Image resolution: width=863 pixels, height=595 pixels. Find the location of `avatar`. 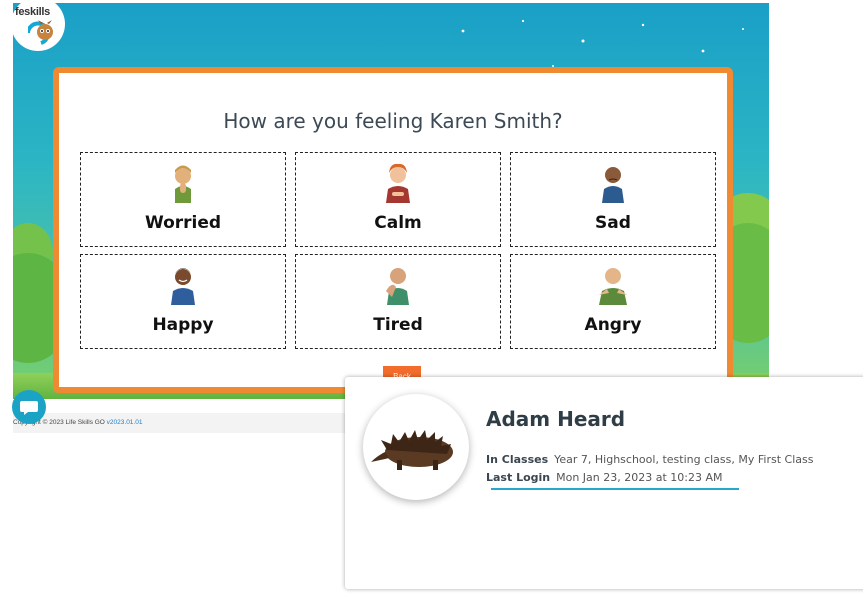

avatar is located at coordinates (416, 447).